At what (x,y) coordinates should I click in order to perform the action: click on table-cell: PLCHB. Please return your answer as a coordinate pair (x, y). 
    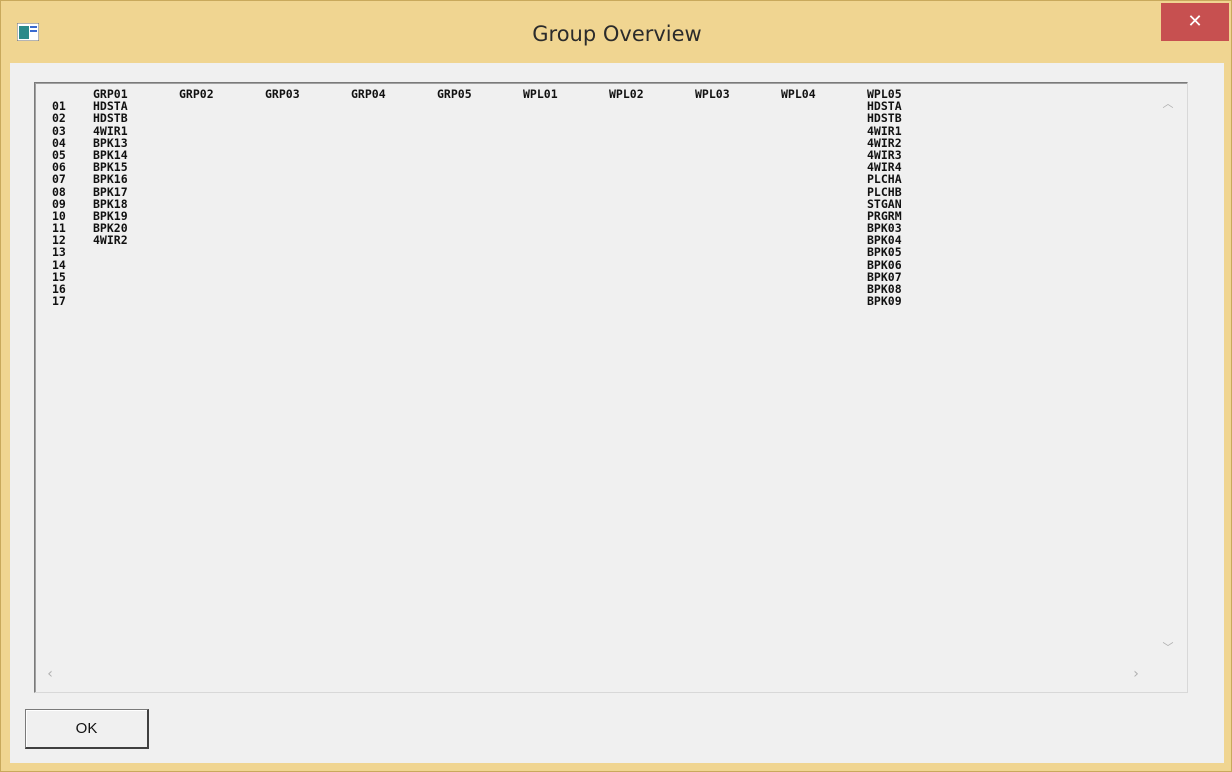
    Looking at the image, I should click on (884, 191).